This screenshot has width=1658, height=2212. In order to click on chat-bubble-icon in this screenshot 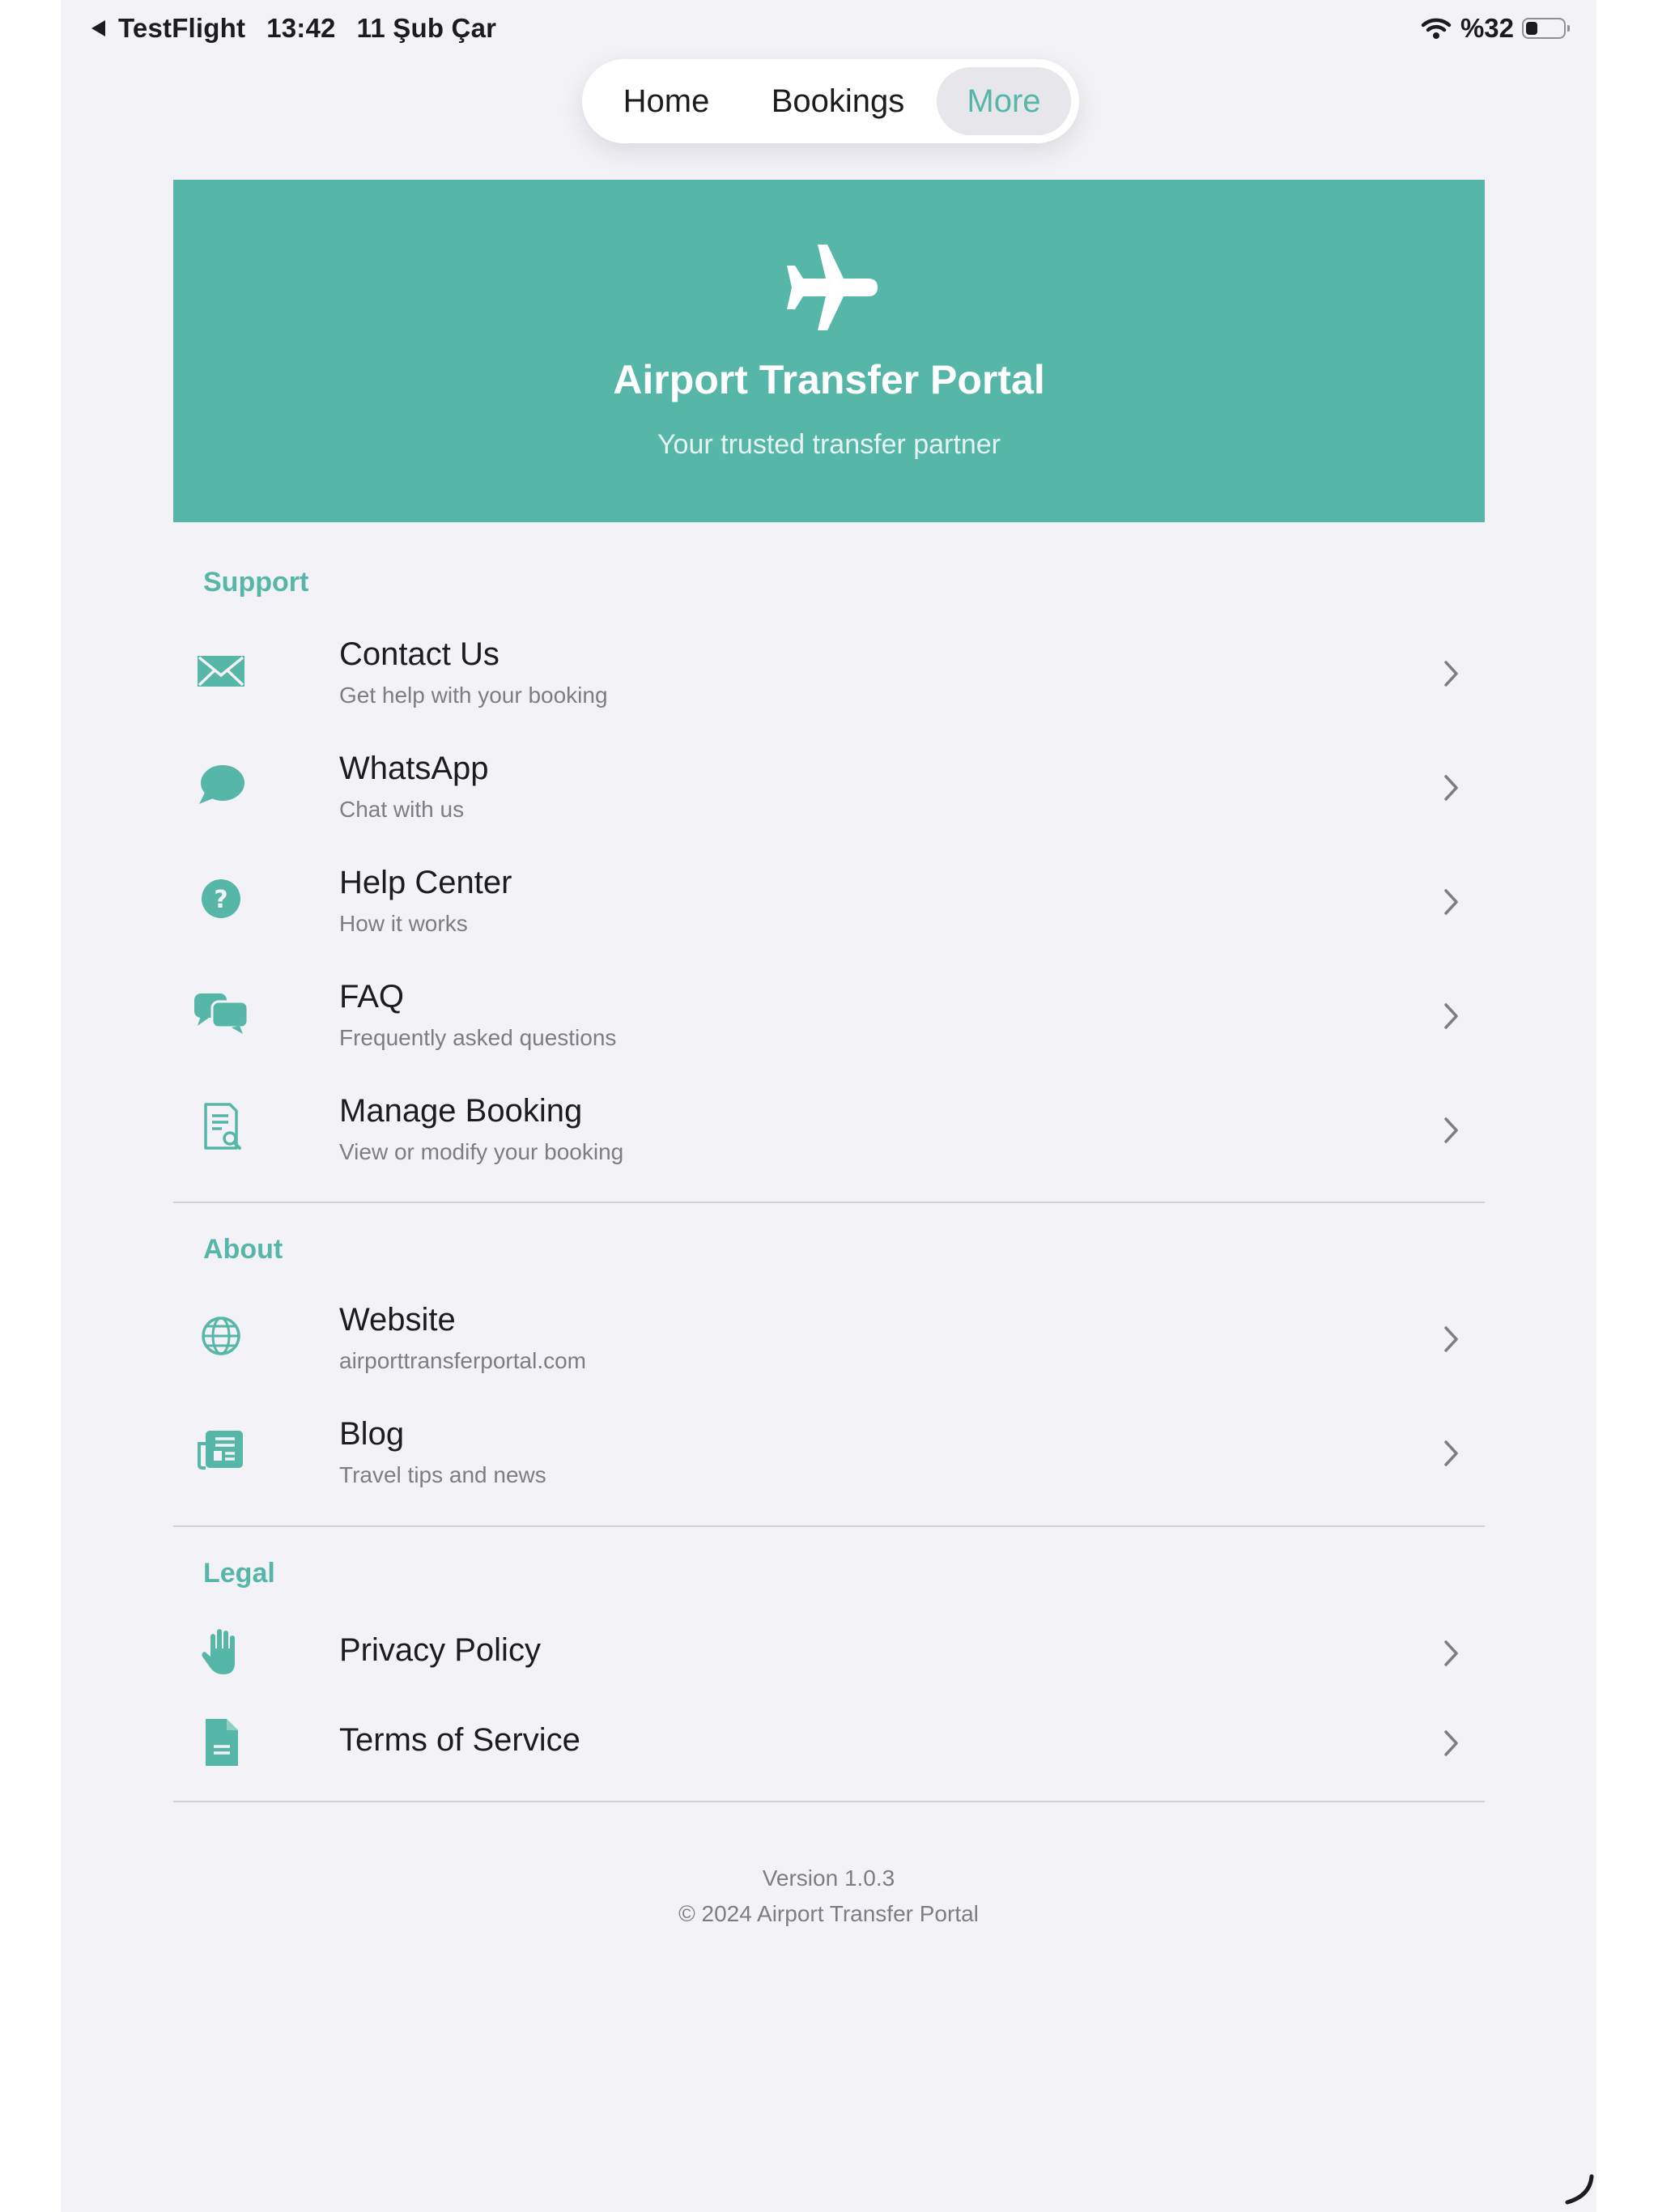, I will do `click(222, 785)`.